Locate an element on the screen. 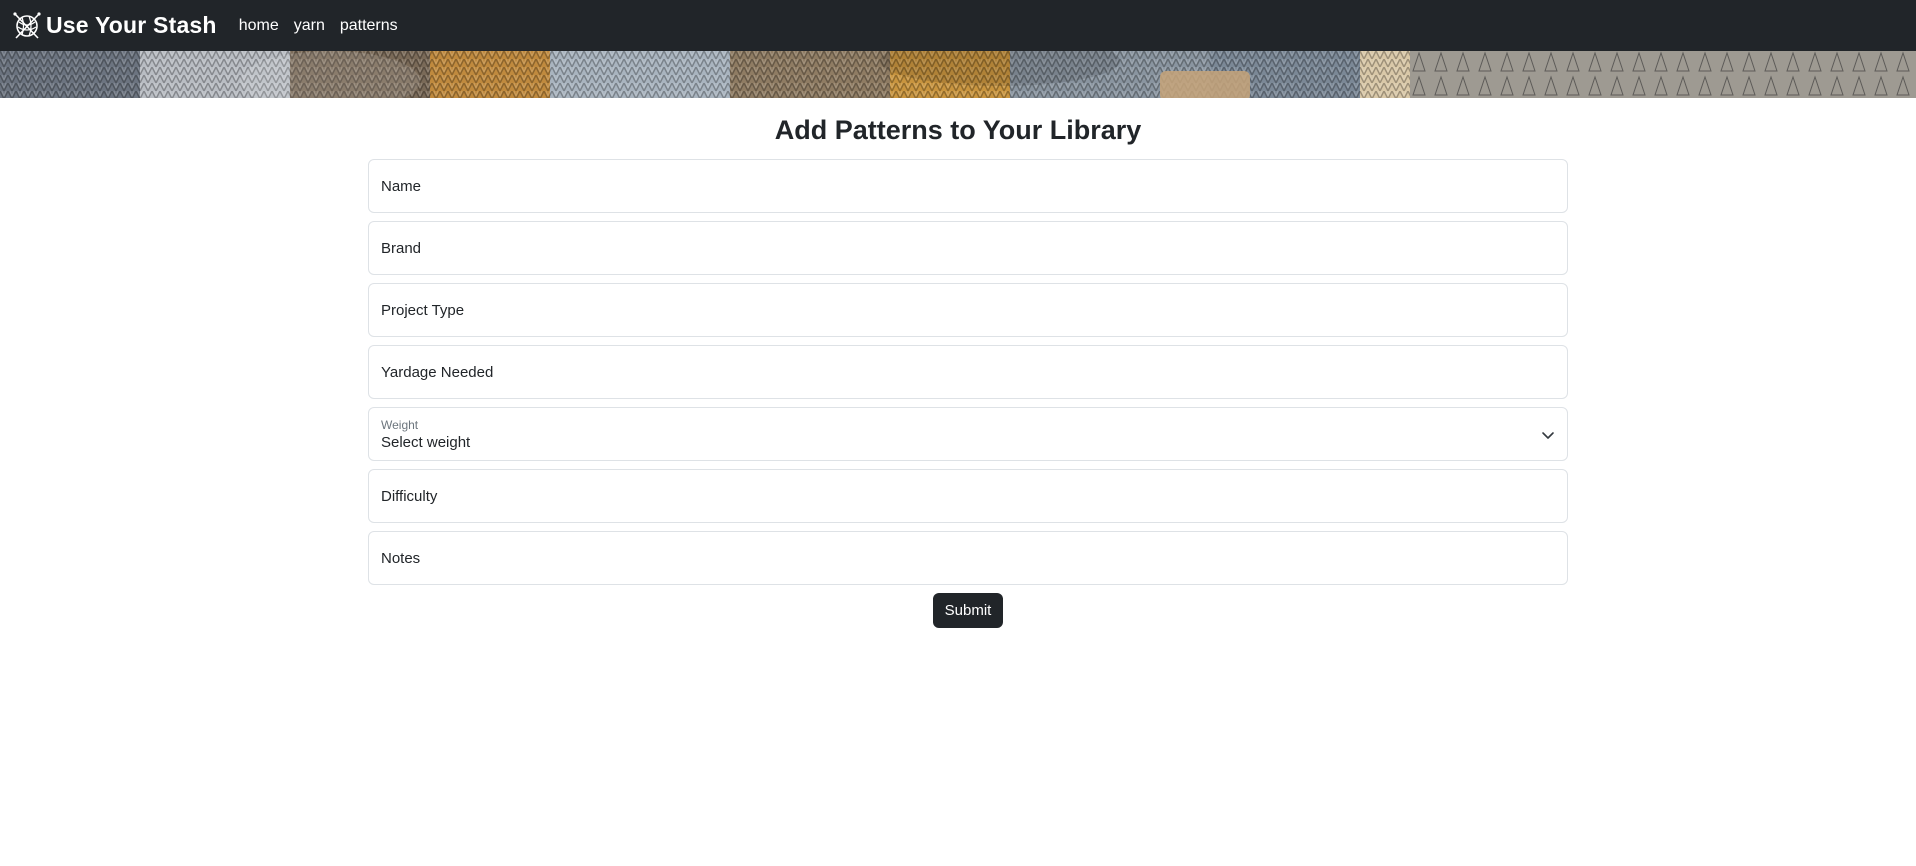 This screenshot has width=1916, height=866. project-type-field-wrapper is located at coordinates (968, 310).